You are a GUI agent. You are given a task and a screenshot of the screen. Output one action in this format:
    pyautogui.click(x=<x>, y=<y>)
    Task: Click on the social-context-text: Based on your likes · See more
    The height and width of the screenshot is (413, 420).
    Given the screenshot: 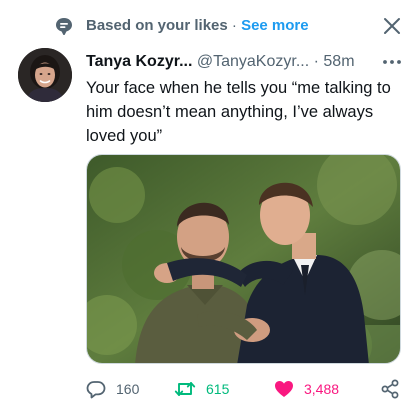 What is the action you would take?
    pyautogui.click(x=197, y=26)
    